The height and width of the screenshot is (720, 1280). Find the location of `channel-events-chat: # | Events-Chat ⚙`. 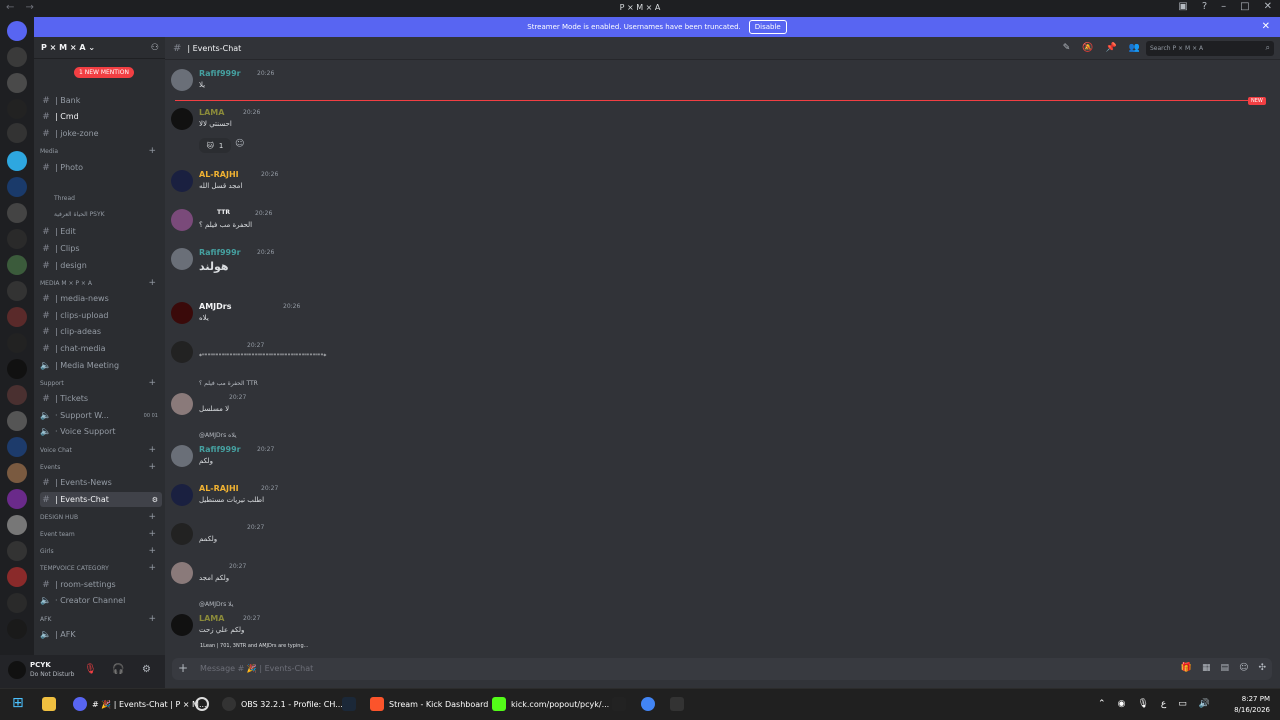

channel-events-chat: # | Events-Chat ⚙ is located at coordinates (101, 499).